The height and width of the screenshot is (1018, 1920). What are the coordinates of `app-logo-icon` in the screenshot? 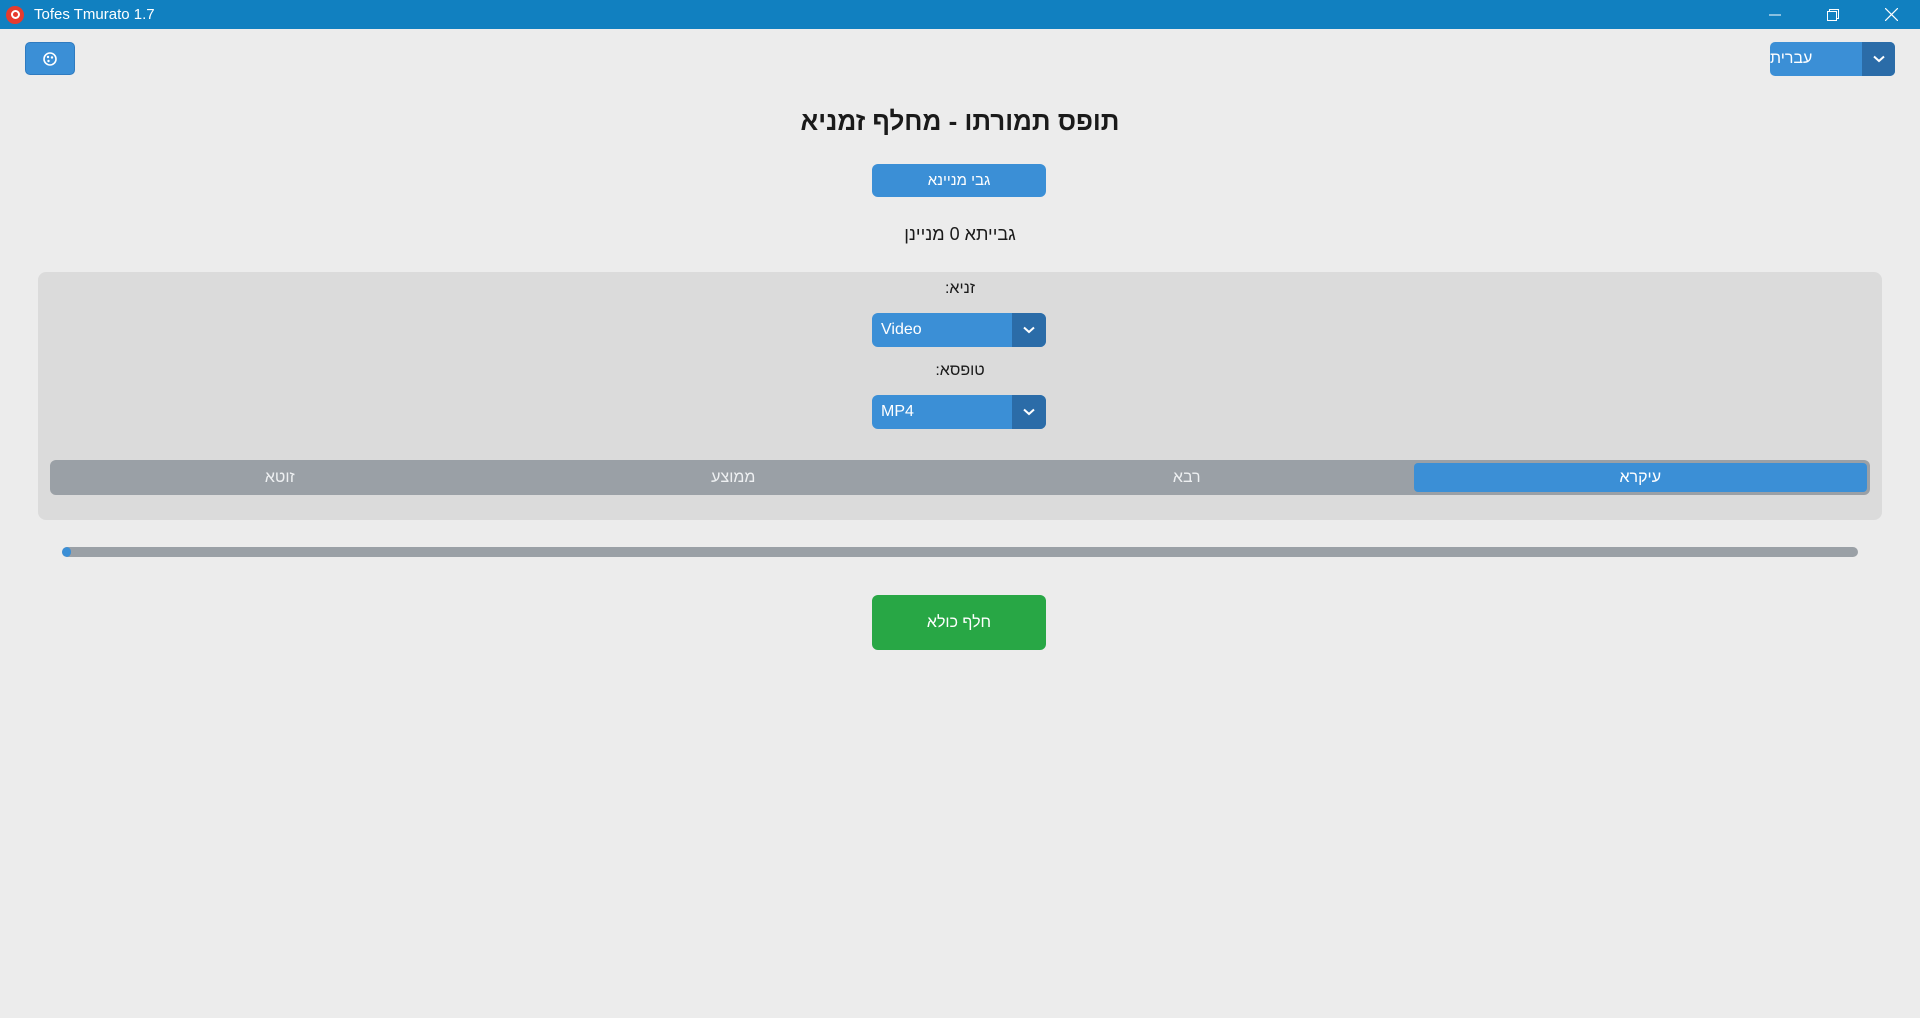 It's located at (15, 14).